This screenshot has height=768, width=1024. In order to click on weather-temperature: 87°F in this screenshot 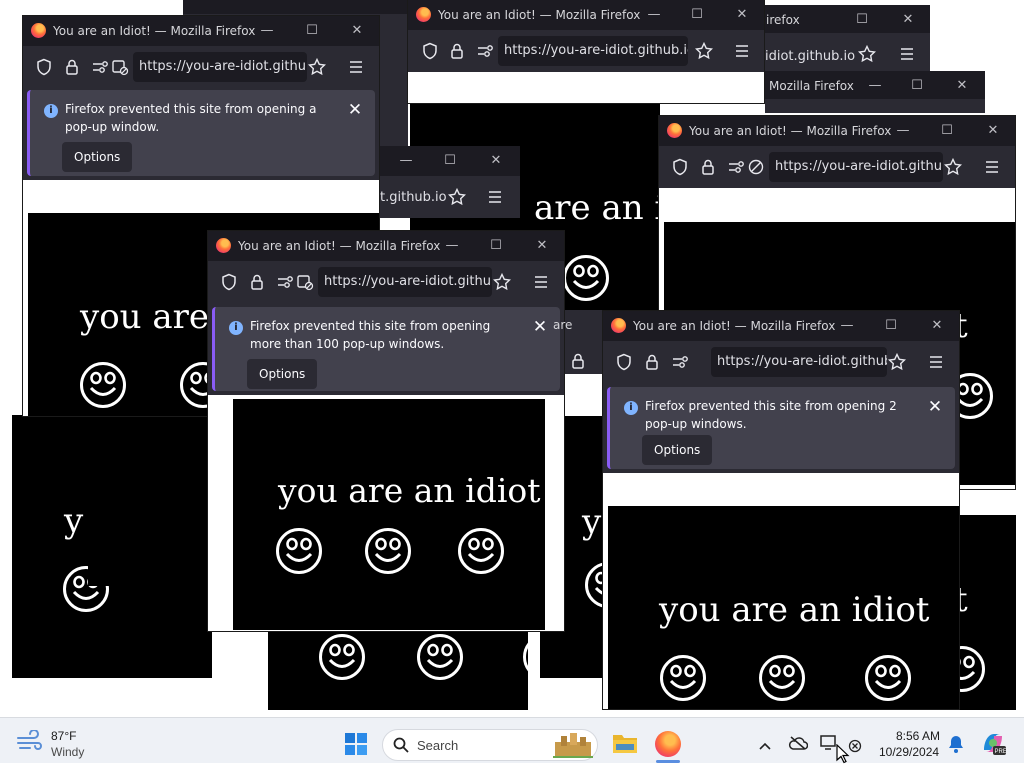, I will do `click(63, 736)`.